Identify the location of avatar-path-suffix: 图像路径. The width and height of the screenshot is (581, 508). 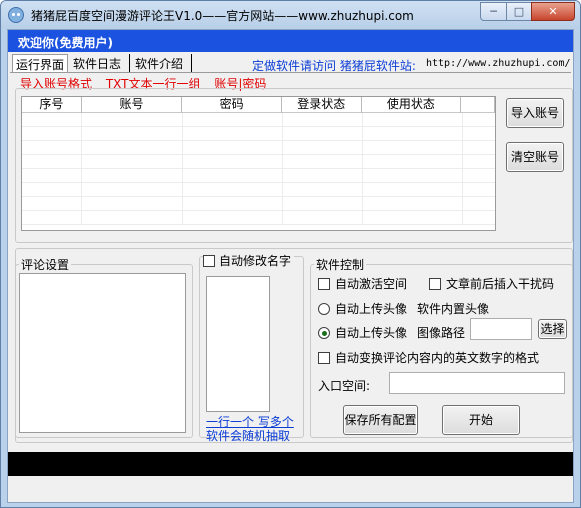
(441, 333).